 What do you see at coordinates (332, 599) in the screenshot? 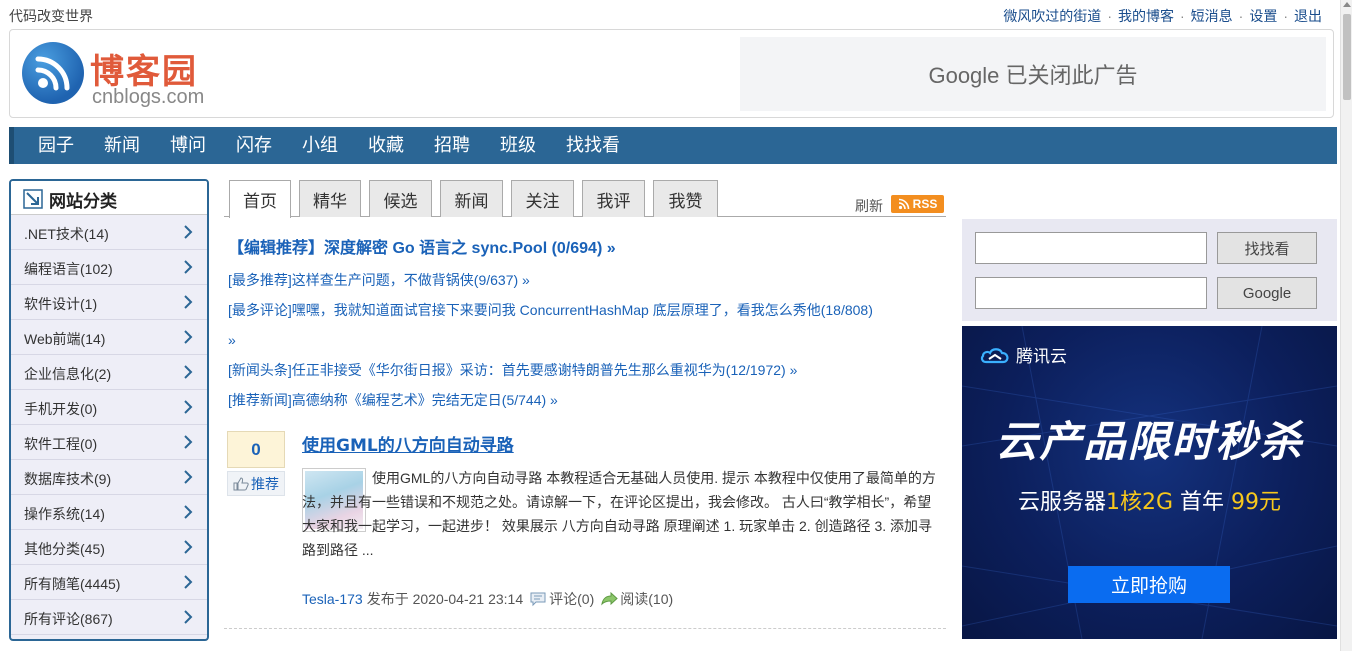
I see `post-author: Tesla-173` at bounding box center [332, 599].